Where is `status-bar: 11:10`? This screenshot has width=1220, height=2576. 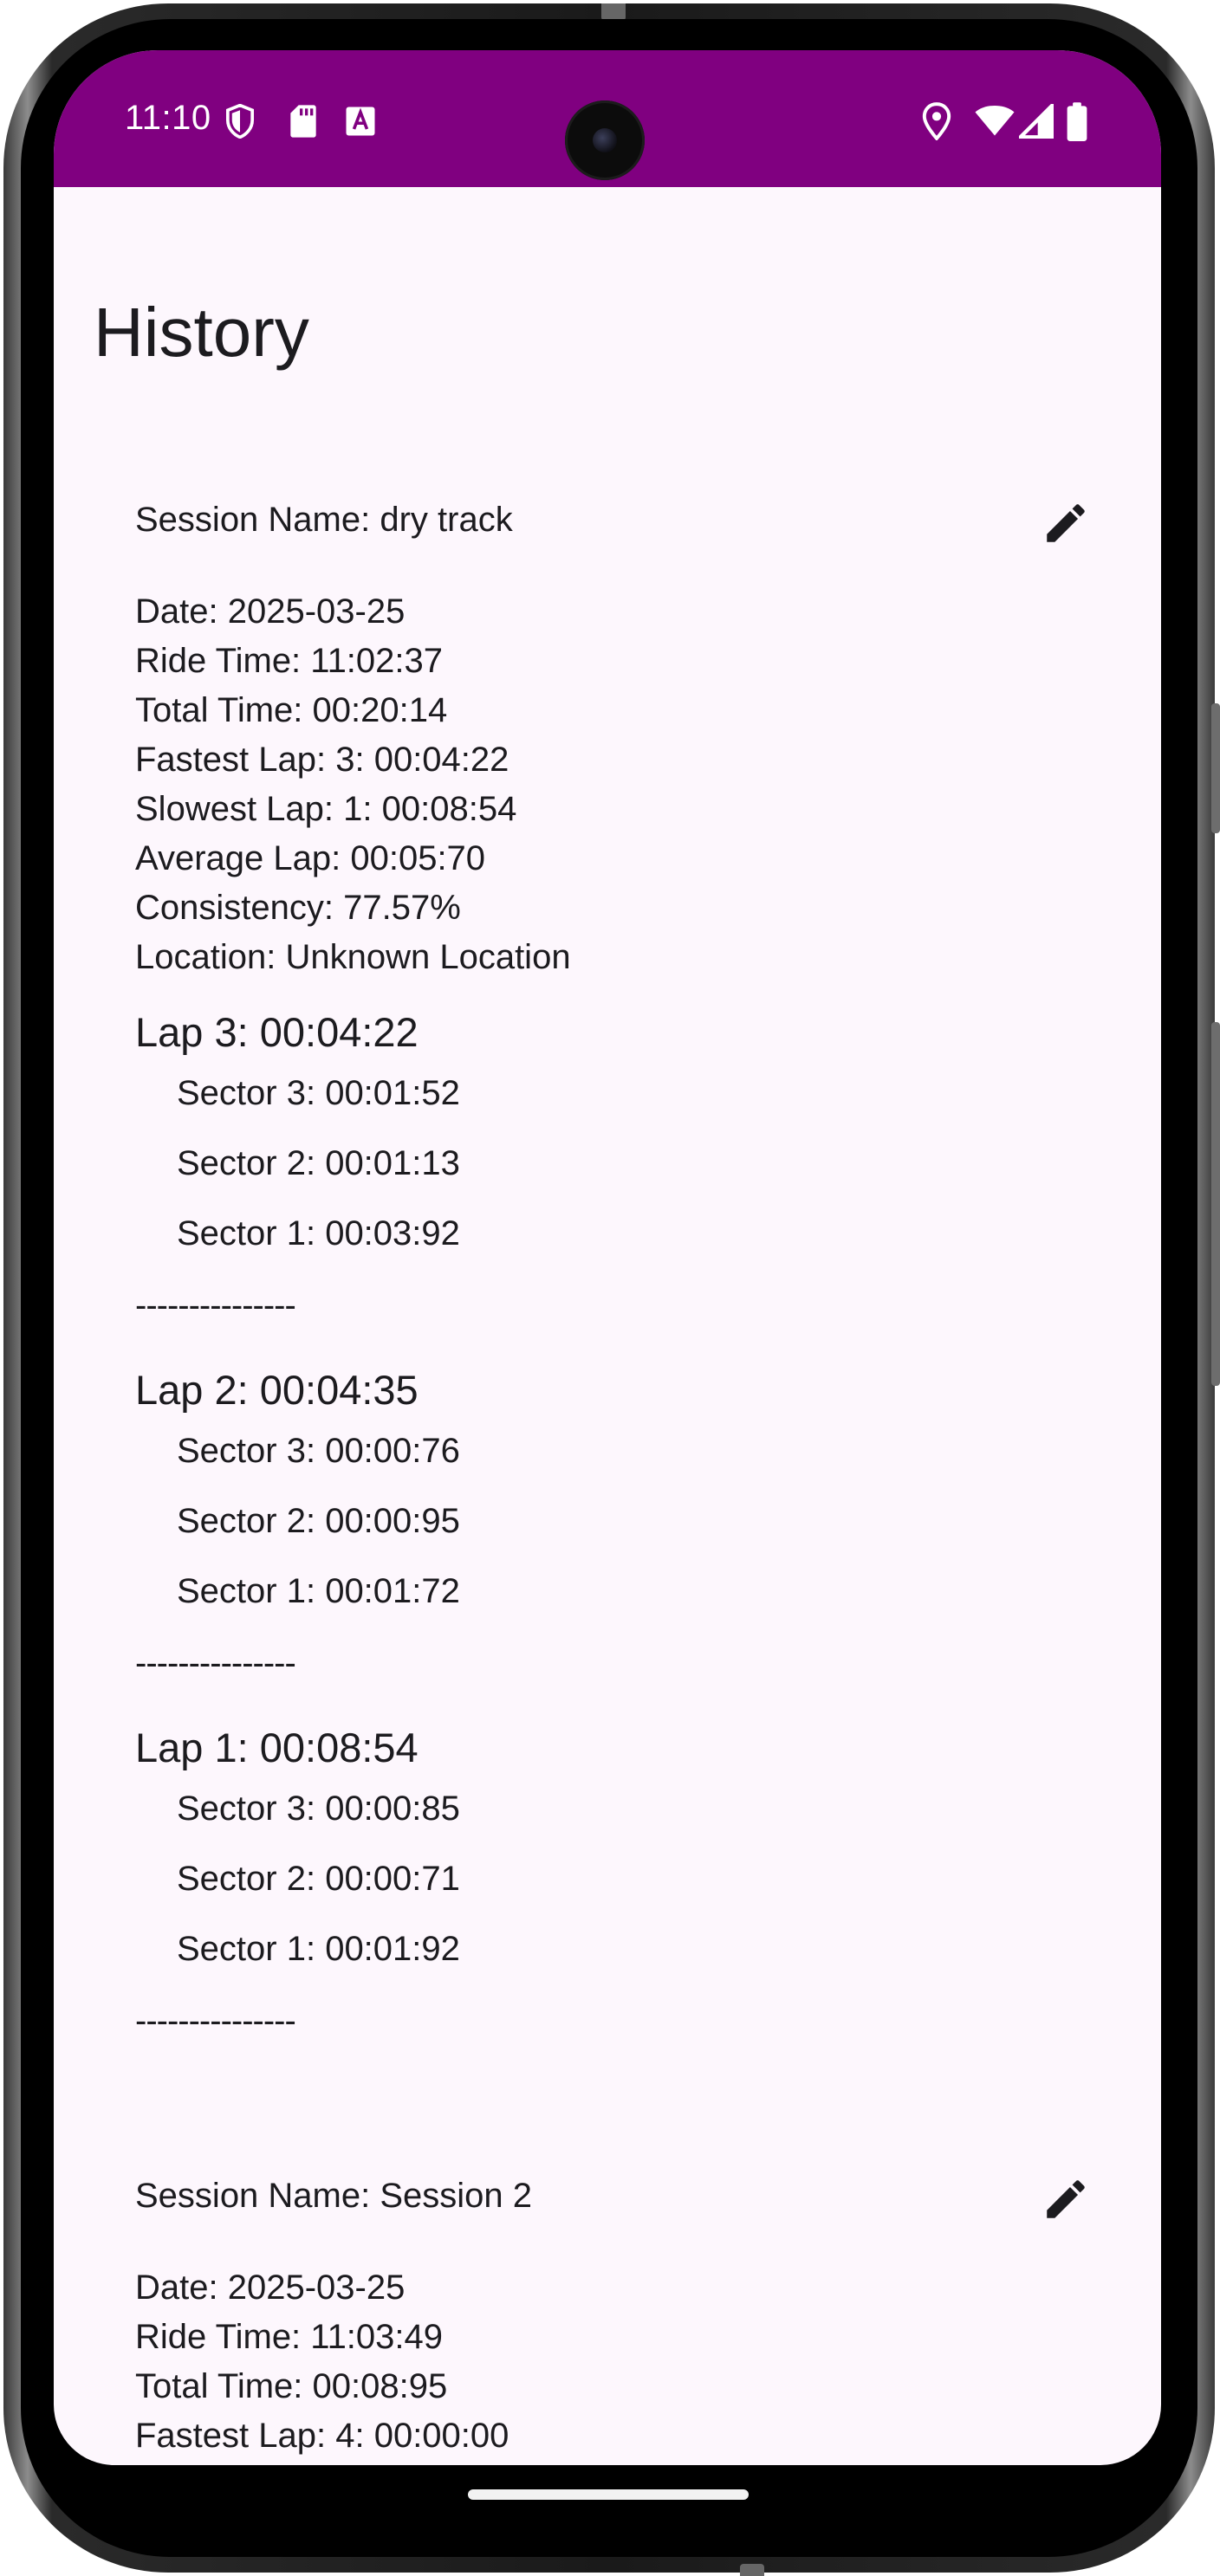 status-bar: 11:10 is located at coordinates (607, 118).